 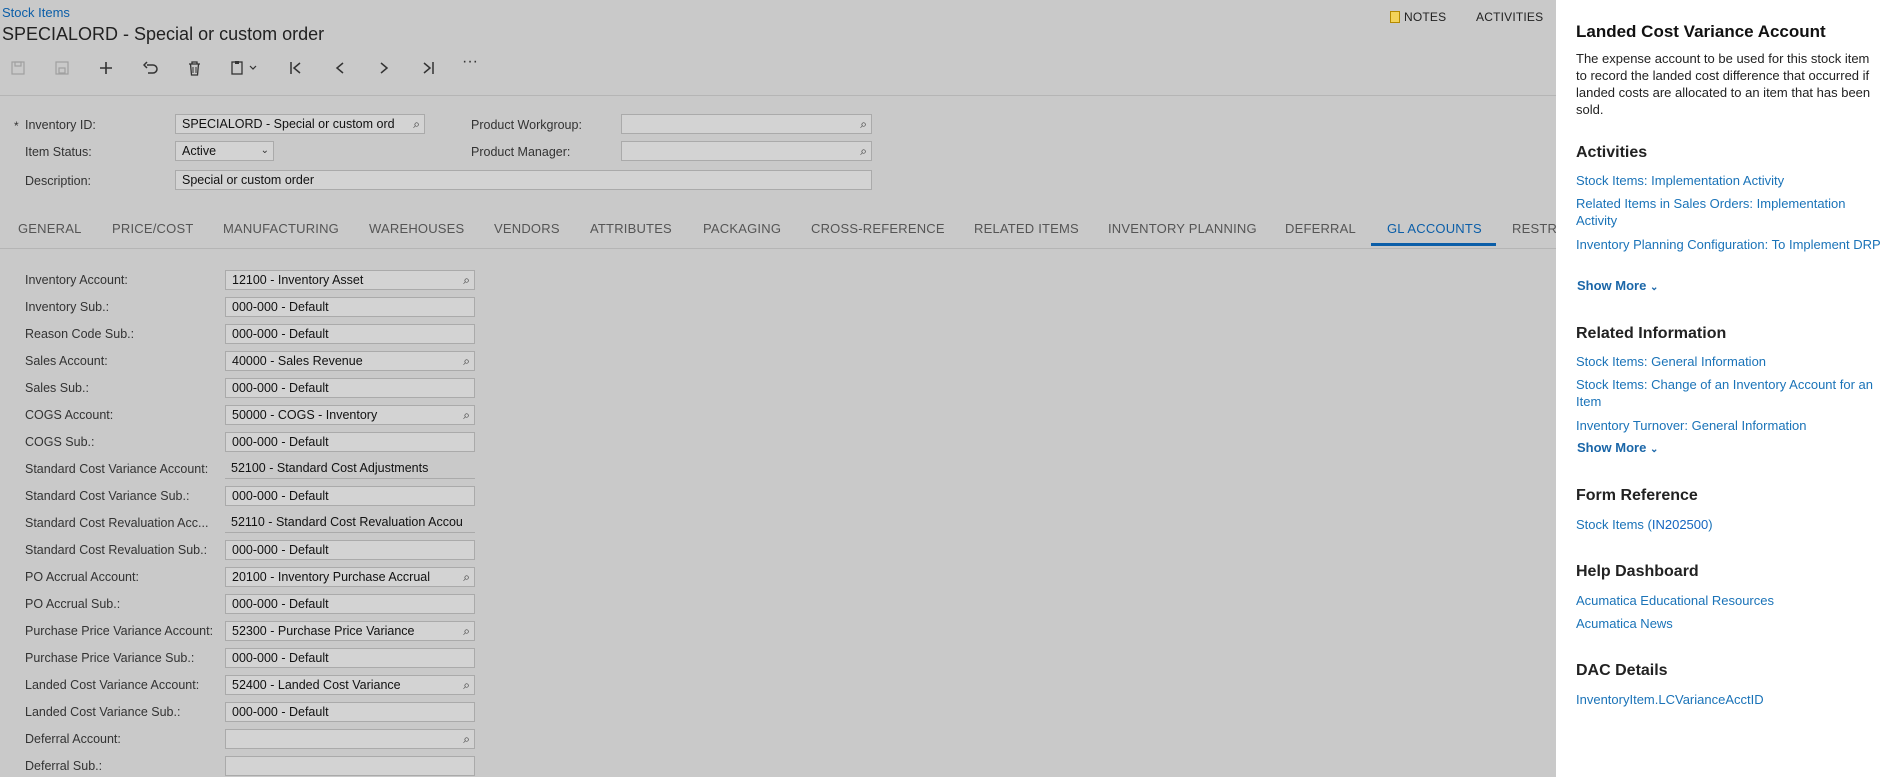 I want to click on notes-icon, so click(x=1395, y=17).